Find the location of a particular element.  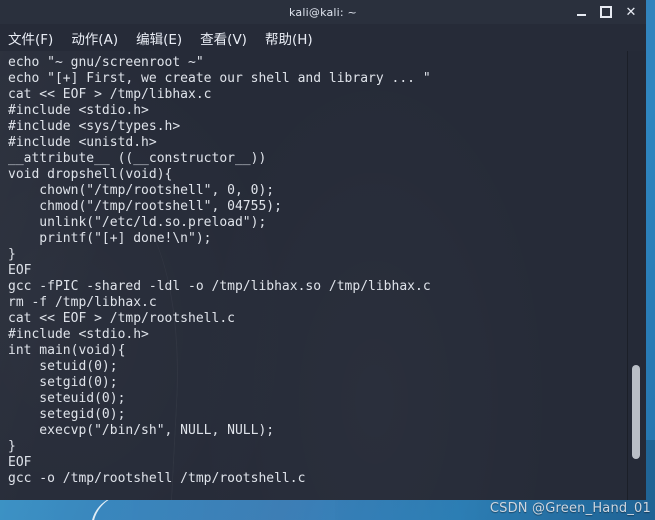

terminal-line: #include <unistd.h> is located at coordinates (82, 142).